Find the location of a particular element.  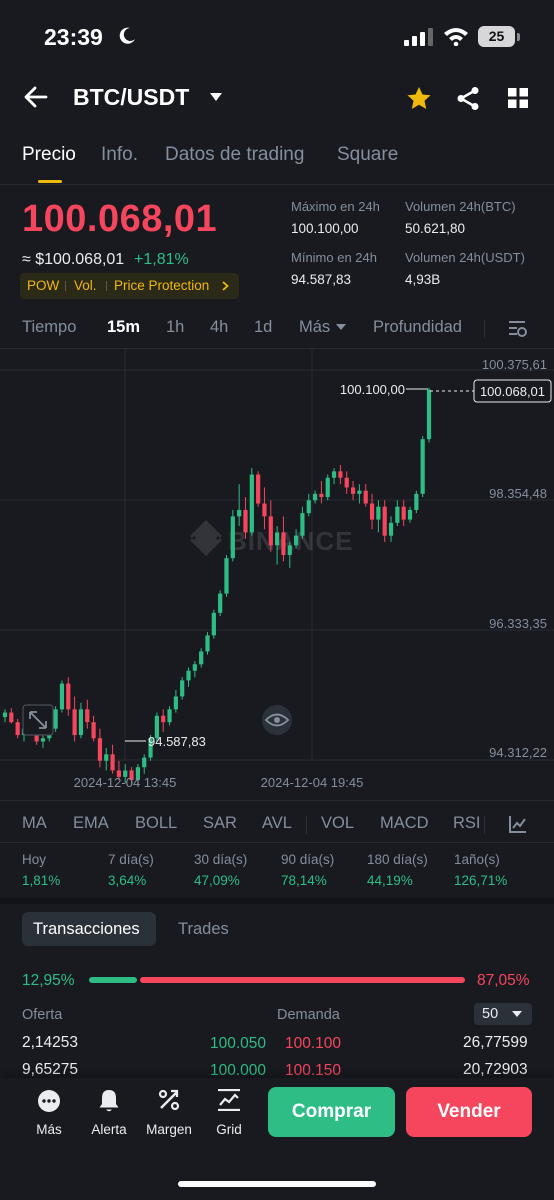

y-tick-label: 94.312,22 is located at coordinates (518, 752).